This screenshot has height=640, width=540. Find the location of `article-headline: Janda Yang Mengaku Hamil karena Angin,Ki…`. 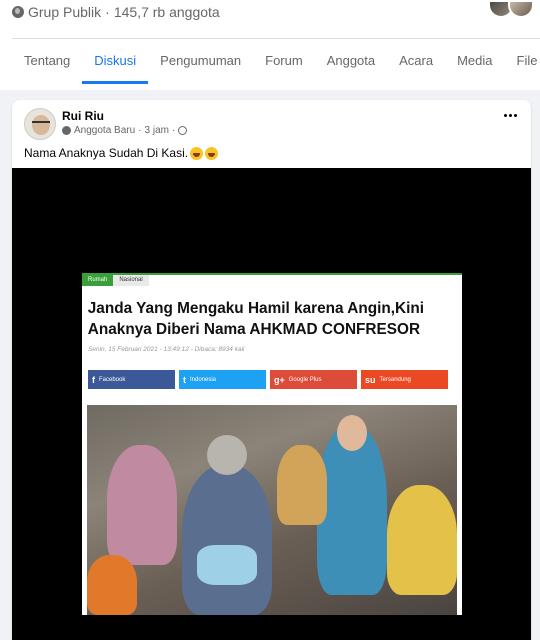

article-headline: Janda Yang Mengaku Hamil karena Angin,Ki… is located at coordinates (264, 313).